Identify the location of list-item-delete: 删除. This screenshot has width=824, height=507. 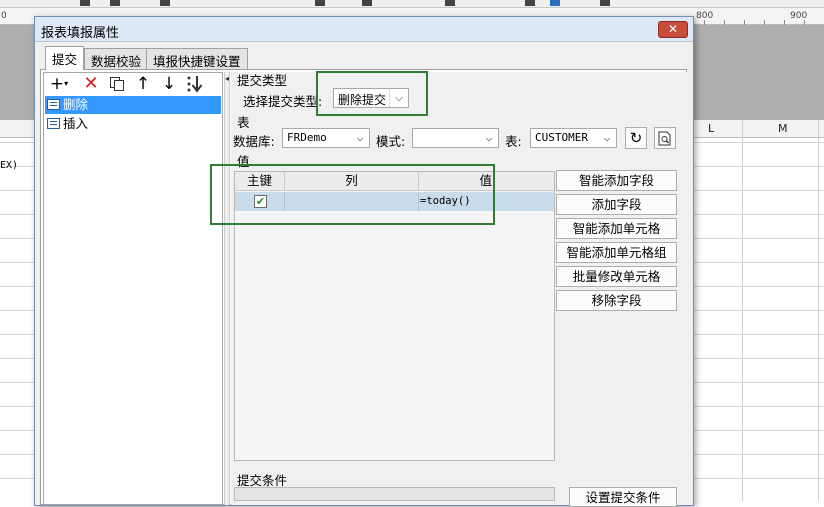
(133, 105).